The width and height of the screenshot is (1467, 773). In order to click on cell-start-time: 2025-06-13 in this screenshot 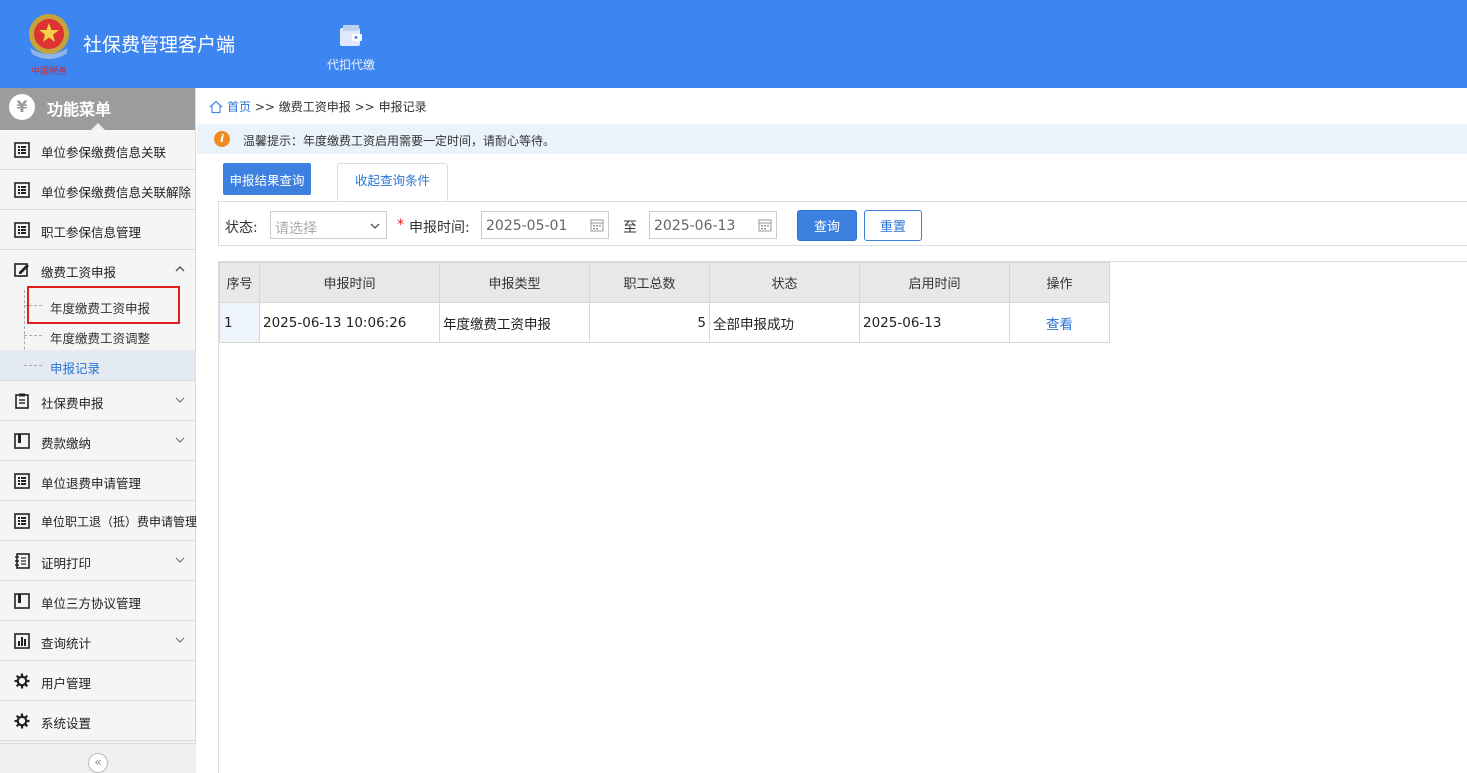, I will do `click(934, 322)`.